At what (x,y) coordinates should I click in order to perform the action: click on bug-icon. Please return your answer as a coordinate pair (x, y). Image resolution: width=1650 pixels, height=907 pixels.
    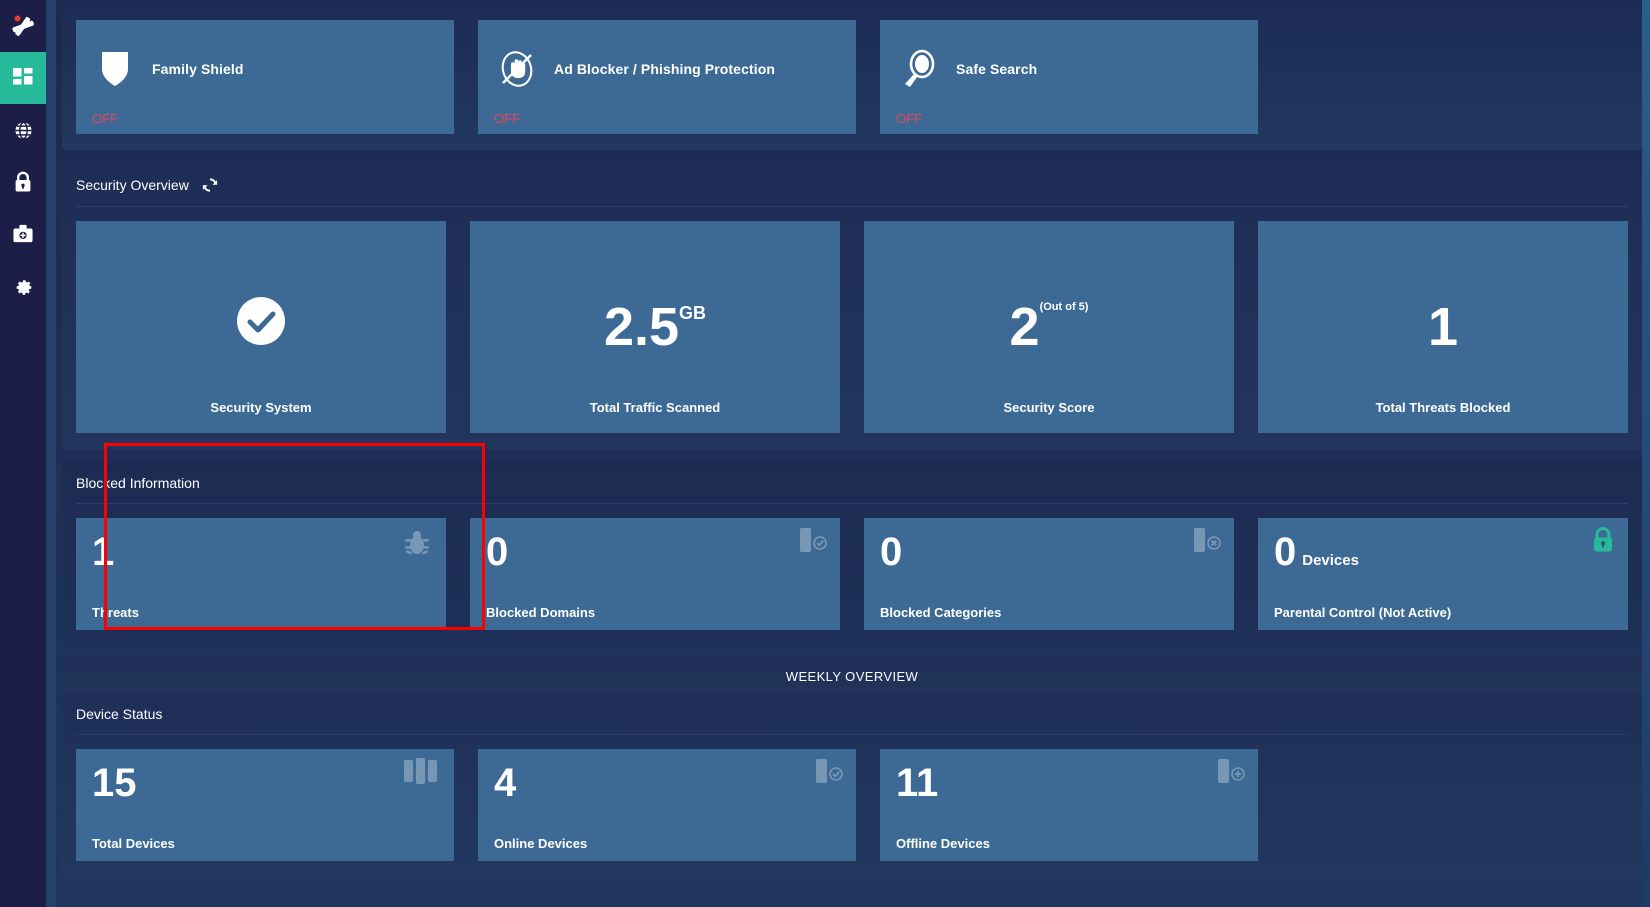
    Looking at the image, I should click on (417, 545).